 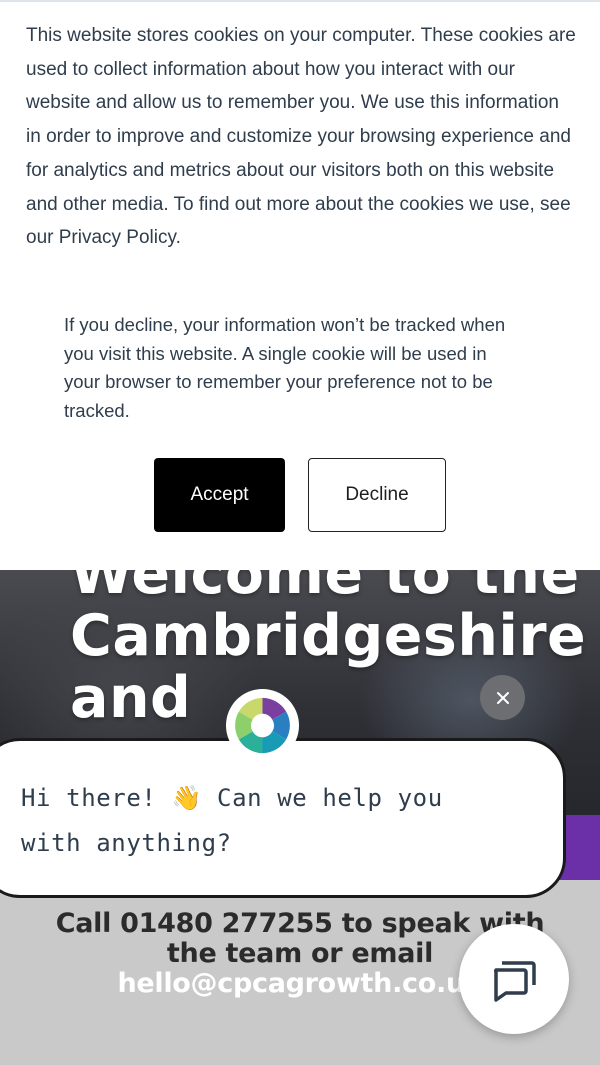 What do you see at coordinates (299, 983) in the screenshot?
I see `contact-email-link: hello@cpcagrowth.co.uk` at bounding box center [299, 983].